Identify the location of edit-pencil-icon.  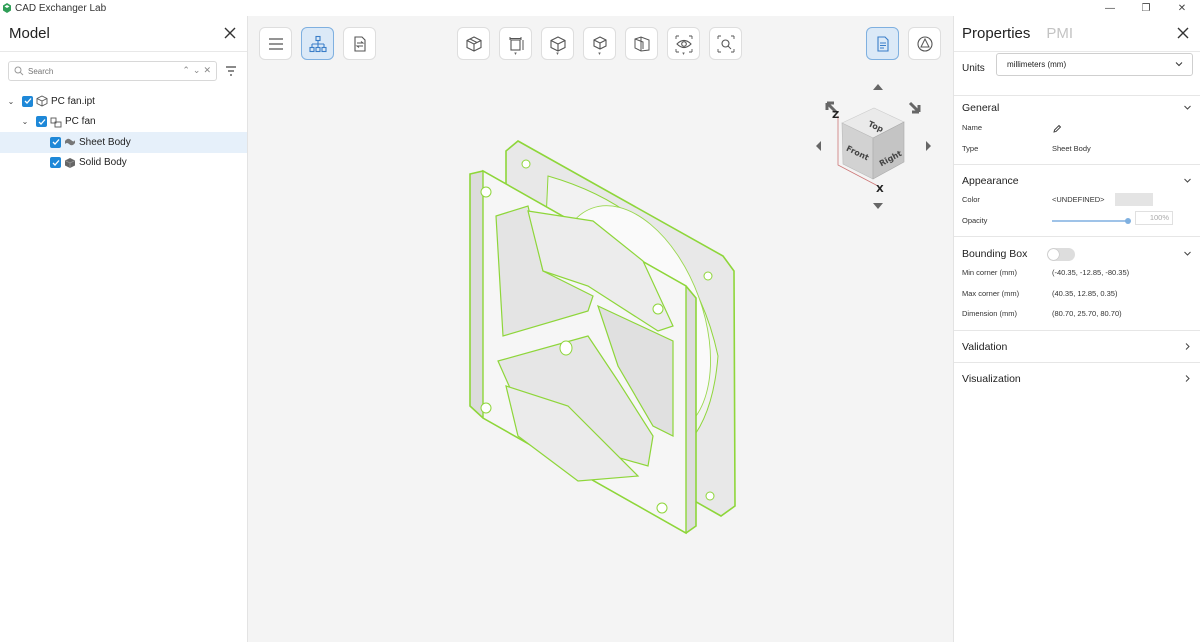
(1057, 128).